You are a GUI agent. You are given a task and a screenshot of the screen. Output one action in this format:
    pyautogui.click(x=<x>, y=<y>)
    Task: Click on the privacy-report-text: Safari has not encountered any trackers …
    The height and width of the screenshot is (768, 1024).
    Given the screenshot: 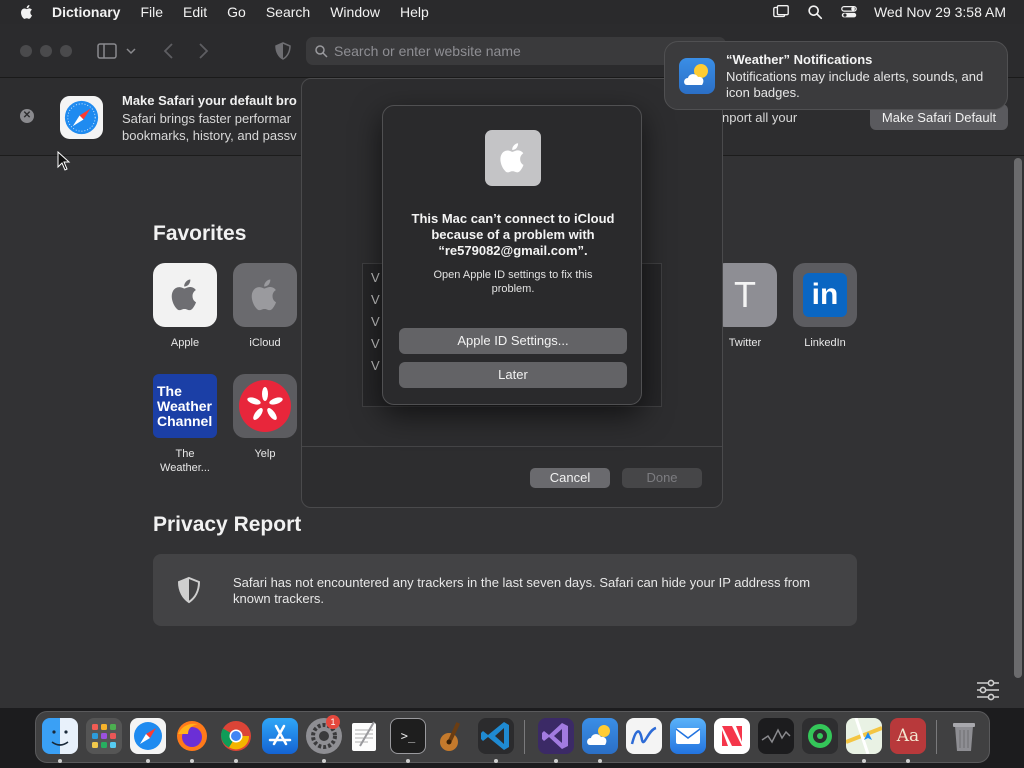 What is the action you would take?
    pyautogui.click(x=522, y=590)
    